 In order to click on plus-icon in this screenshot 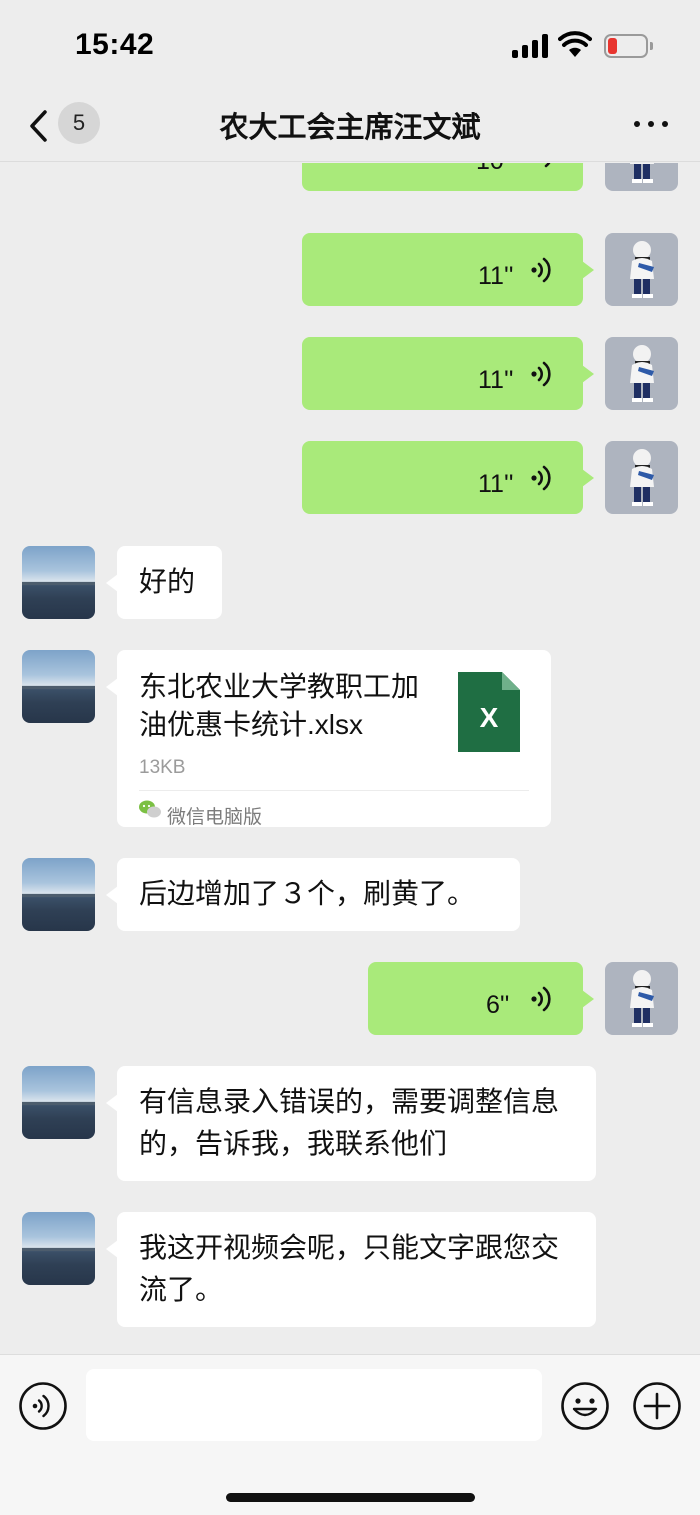, I will do `click(657, 1406)`.